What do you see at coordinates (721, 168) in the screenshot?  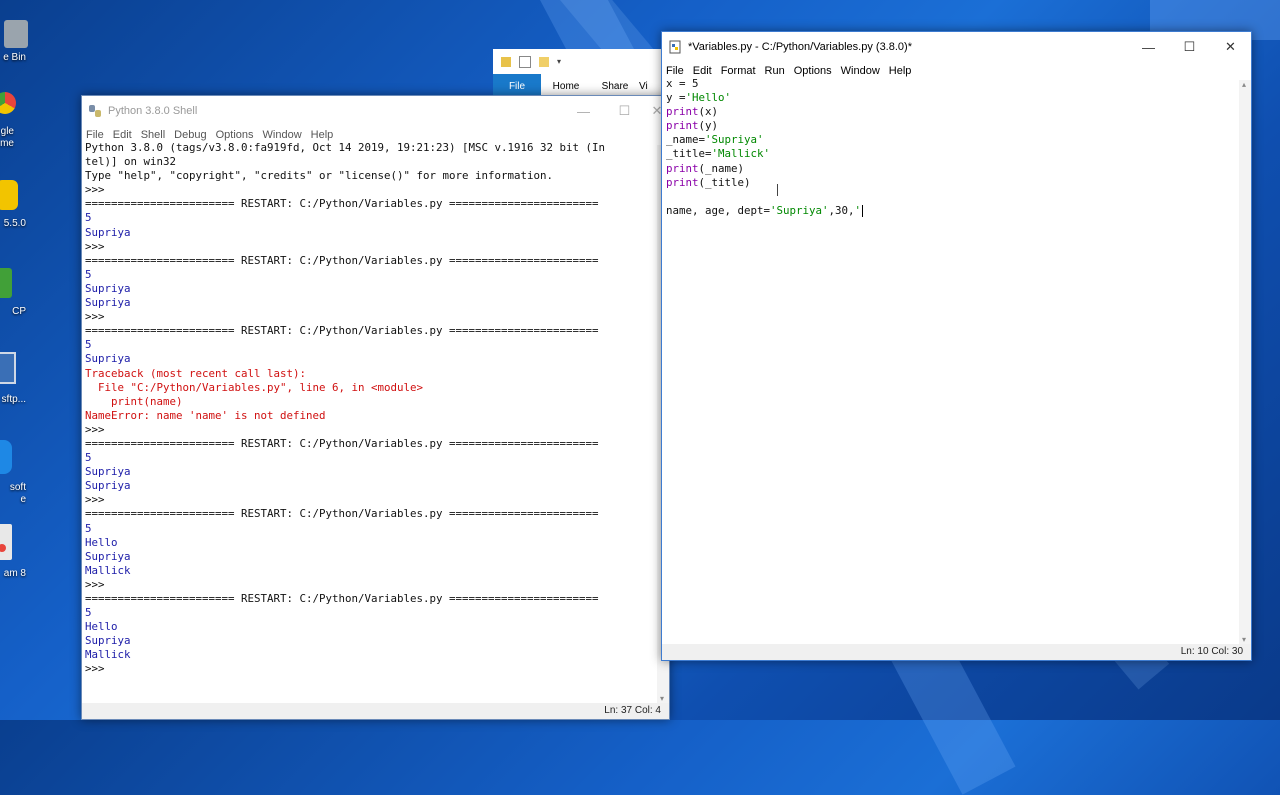 I see `code-token: (_name)` at bounding box center [721, 168].